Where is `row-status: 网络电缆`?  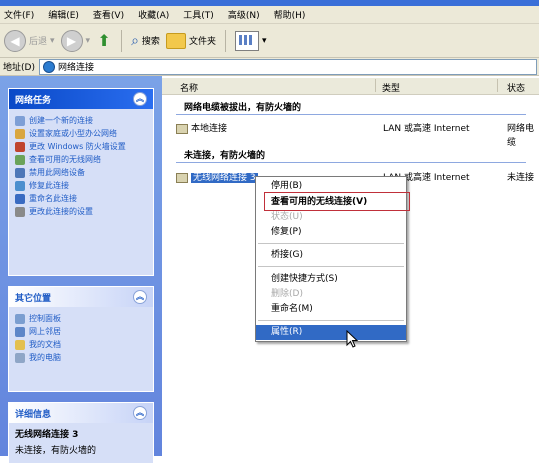
row-status: 网络电缆 is located at coordinates (521, 136).